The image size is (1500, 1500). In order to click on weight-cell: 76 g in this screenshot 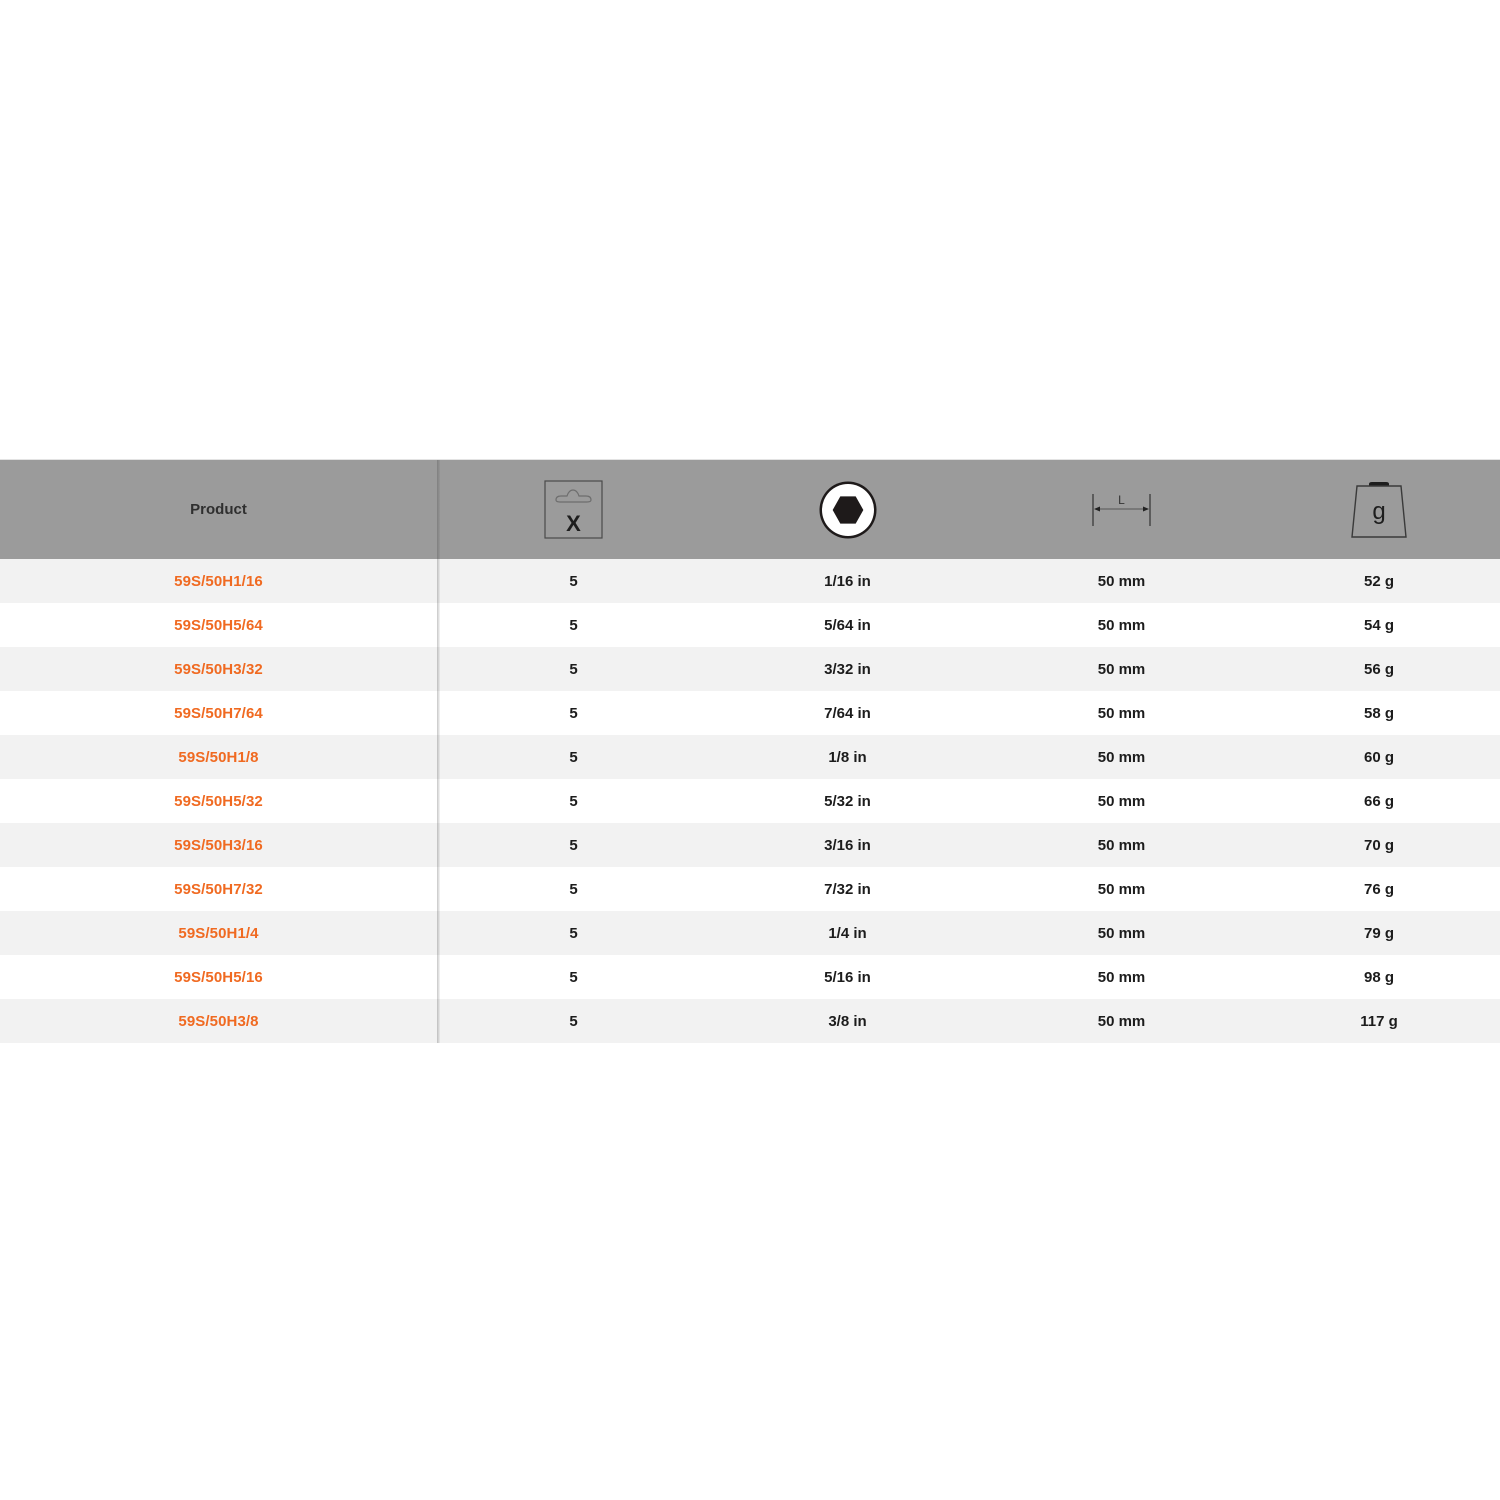, I will do `click(1379, 889)`.